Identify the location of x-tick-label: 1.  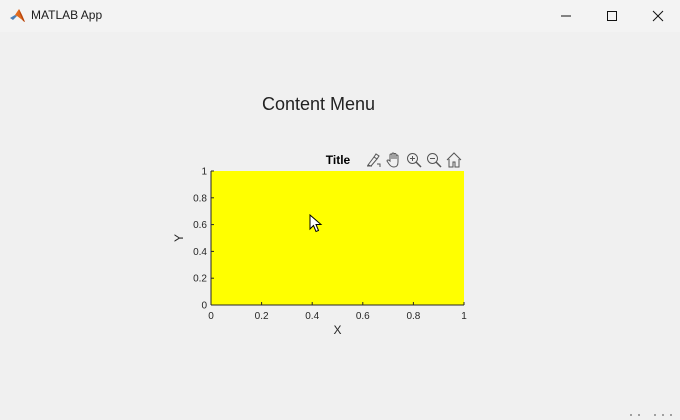
(464, 316).